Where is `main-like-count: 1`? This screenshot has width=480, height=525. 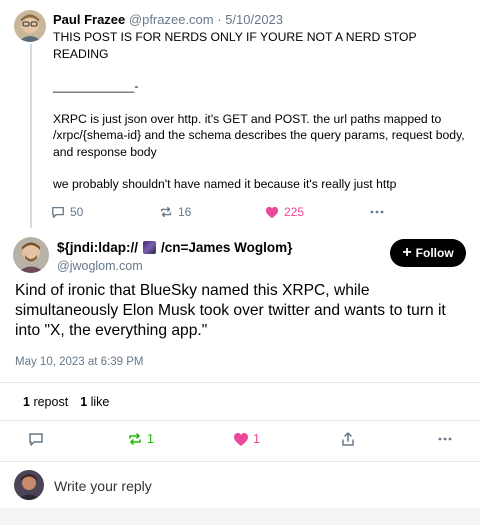 main-like-count: 1 is located at coordinates (256, 439).